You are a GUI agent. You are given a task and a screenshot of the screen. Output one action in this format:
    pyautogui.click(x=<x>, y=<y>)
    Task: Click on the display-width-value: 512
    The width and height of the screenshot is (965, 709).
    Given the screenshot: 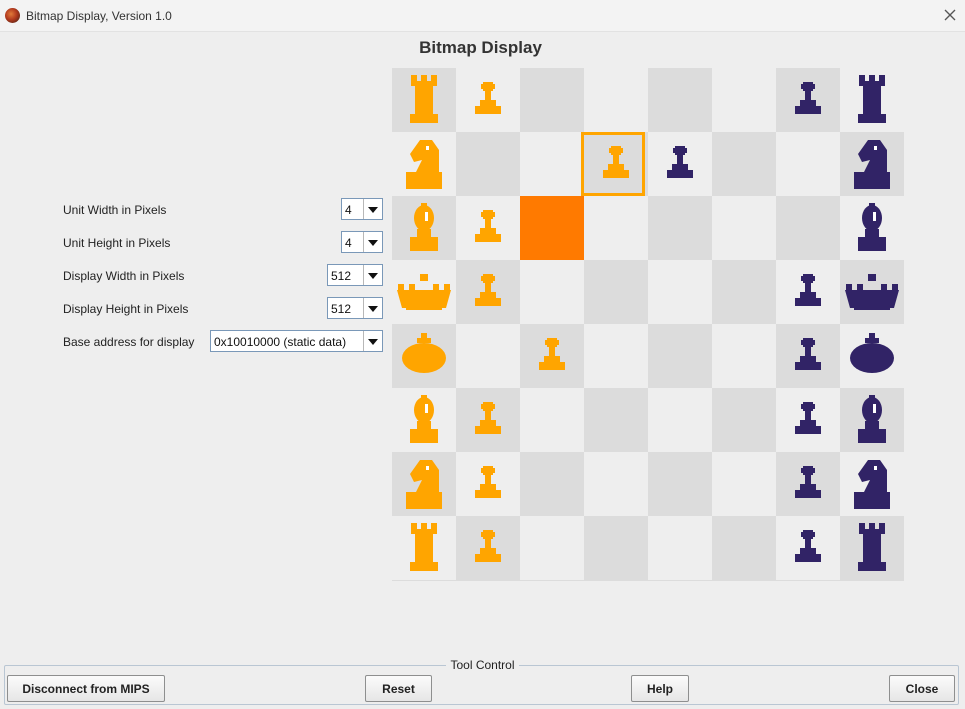 What is the action you would take?
    pyautogui.click(x=341, y=276)
    